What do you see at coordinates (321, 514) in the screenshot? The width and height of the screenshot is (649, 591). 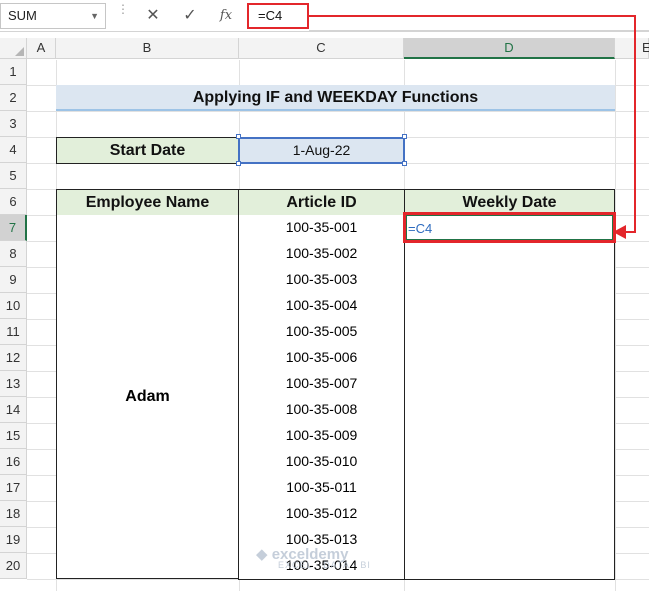 I see `article-id-cell: 100-35-012` at bounding box center [321, 514].